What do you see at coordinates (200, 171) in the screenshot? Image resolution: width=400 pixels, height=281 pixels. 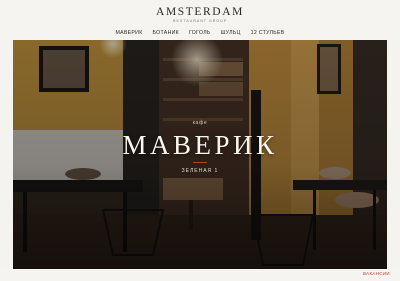 I see `hero-address: Зеленая 1` at bounding box center [200, 171].